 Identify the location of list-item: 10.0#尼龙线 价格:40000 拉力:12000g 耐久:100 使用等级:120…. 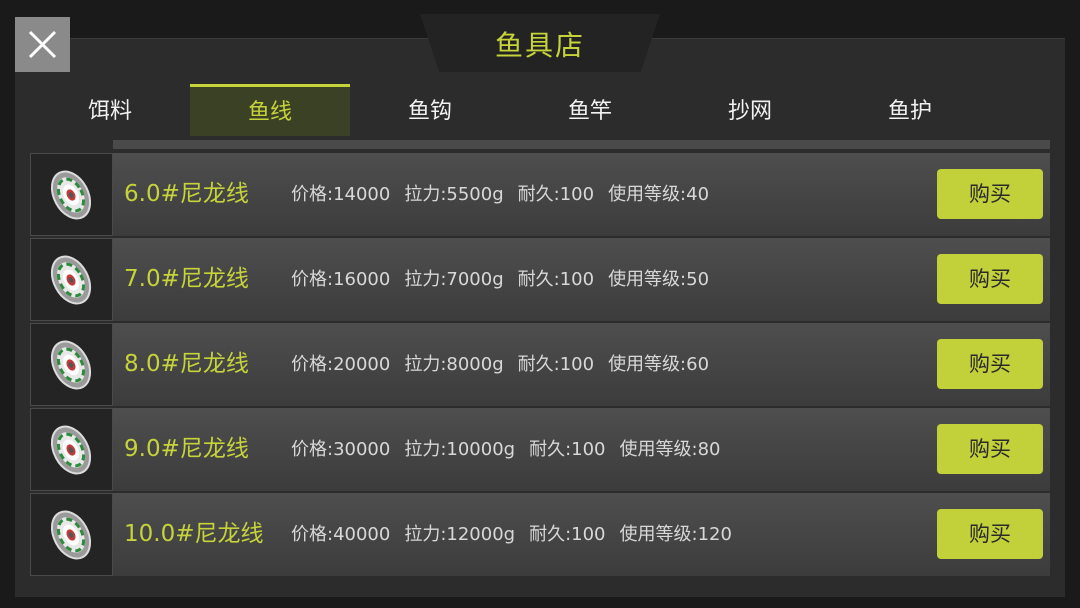
(540, 534).